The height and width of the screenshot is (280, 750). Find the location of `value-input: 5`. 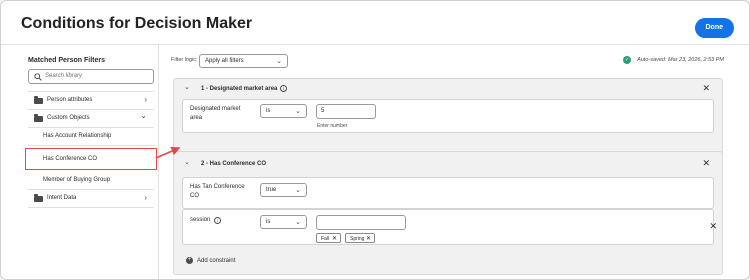

value-input: 5 is located at coordinates (346, 111).